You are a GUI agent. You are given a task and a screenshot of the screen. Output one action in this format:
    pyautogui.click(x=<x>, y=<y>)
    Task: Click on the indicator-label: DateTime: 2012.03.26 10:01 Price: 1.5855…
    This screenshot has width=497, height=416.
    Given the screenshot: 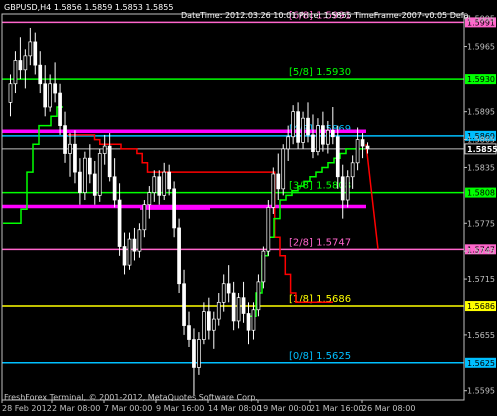 What is the action you would take?
    pyautogui.click(x=314, y=15)
    